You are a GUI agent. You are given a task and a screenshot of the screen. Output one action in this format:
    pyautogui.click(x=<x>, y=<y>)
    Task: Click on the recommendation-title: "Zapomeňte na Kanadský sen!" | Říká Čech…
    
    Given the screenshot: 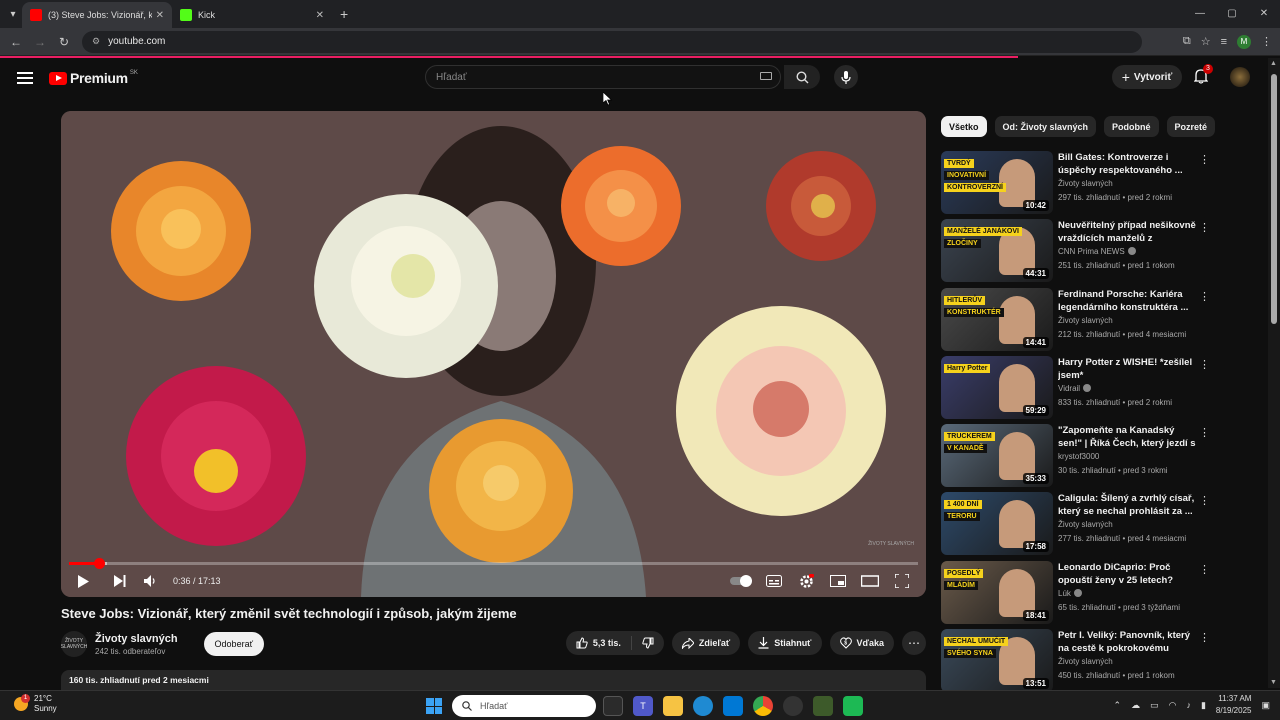 What is the action you would take?
    pyautogui.click(x=1128, y=437)
    